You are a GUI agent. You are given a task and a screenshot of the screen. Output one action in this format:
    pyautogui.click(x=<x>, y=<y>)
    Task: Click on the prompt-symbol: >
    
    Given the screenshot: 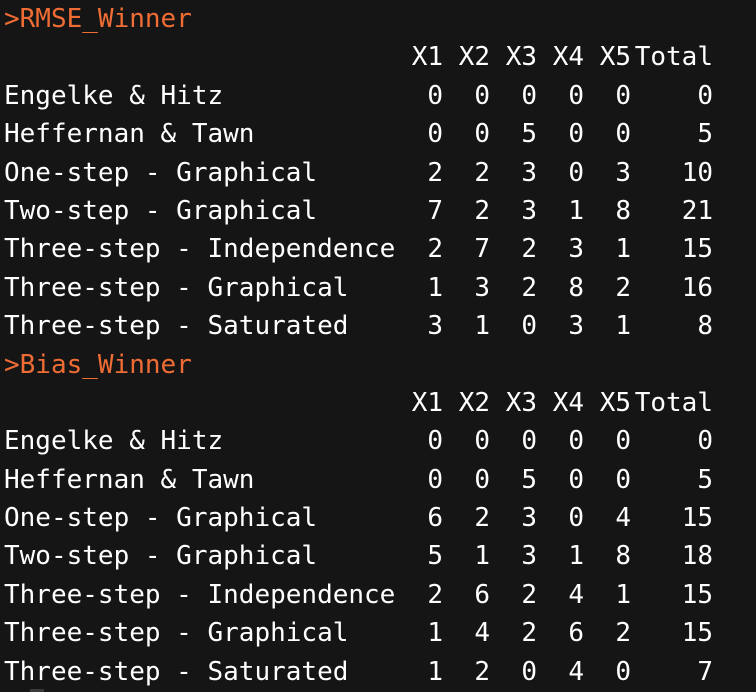 What is the action you would take?
    pyautogui.click(x=12, y=364)
    